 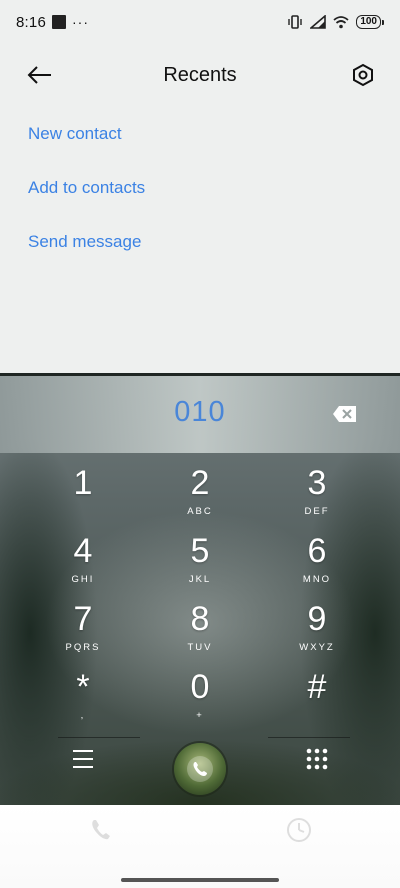 I want to click on status-right: 100, so click(x=335, y=22).